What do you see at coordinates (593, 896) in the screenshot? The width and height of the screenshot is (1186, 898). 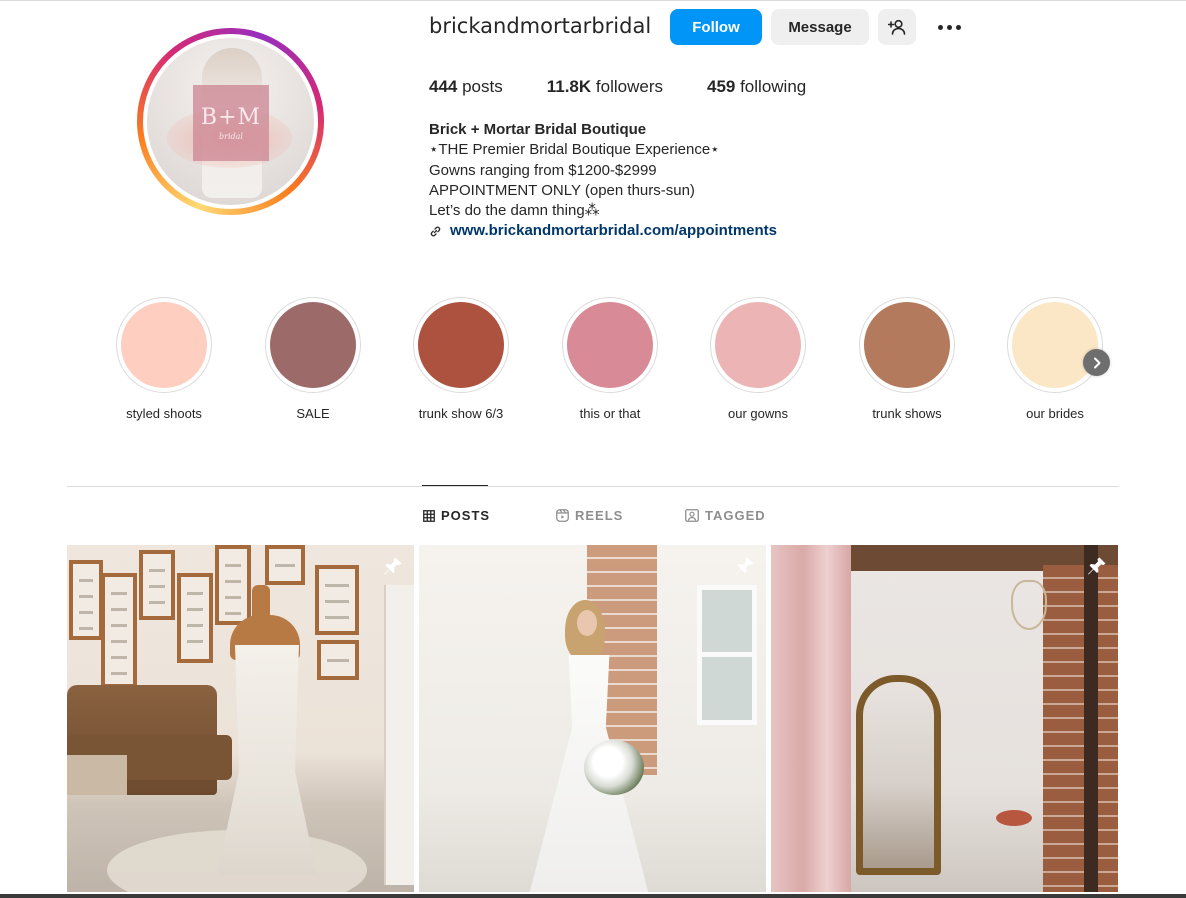 I see `bottom-edge-bar` at bounding box center [593, 896].